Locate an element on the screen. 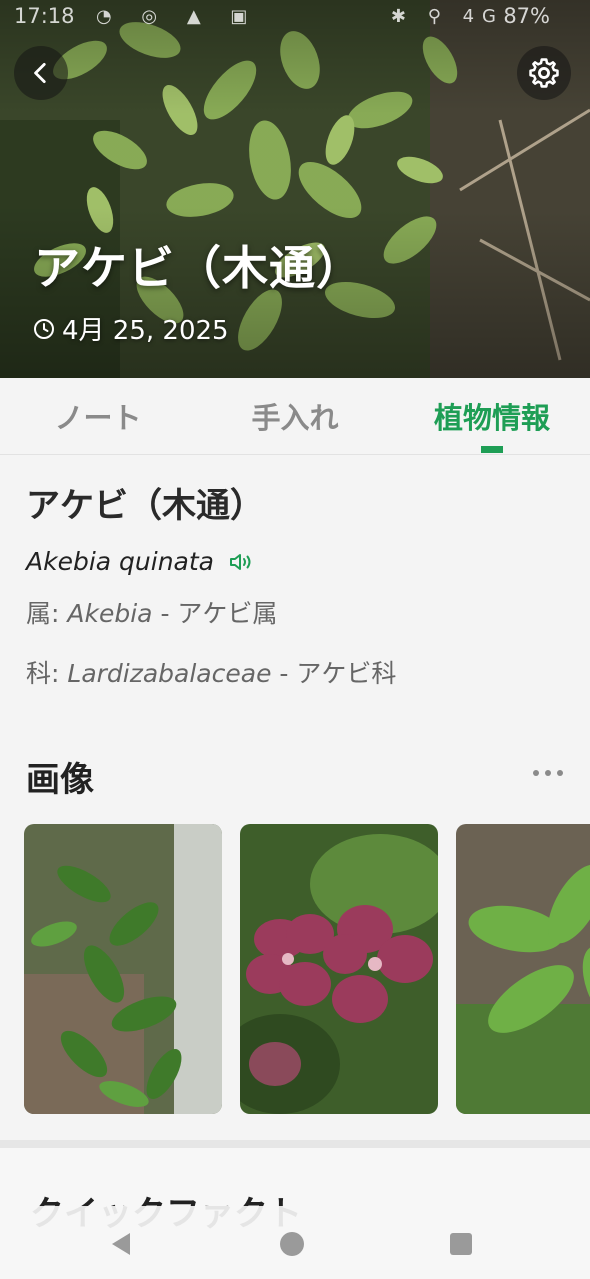 This screenshot has width=590, height=1279. hero-date: 4月 25, 2025 is located at coordinates (130, 328).